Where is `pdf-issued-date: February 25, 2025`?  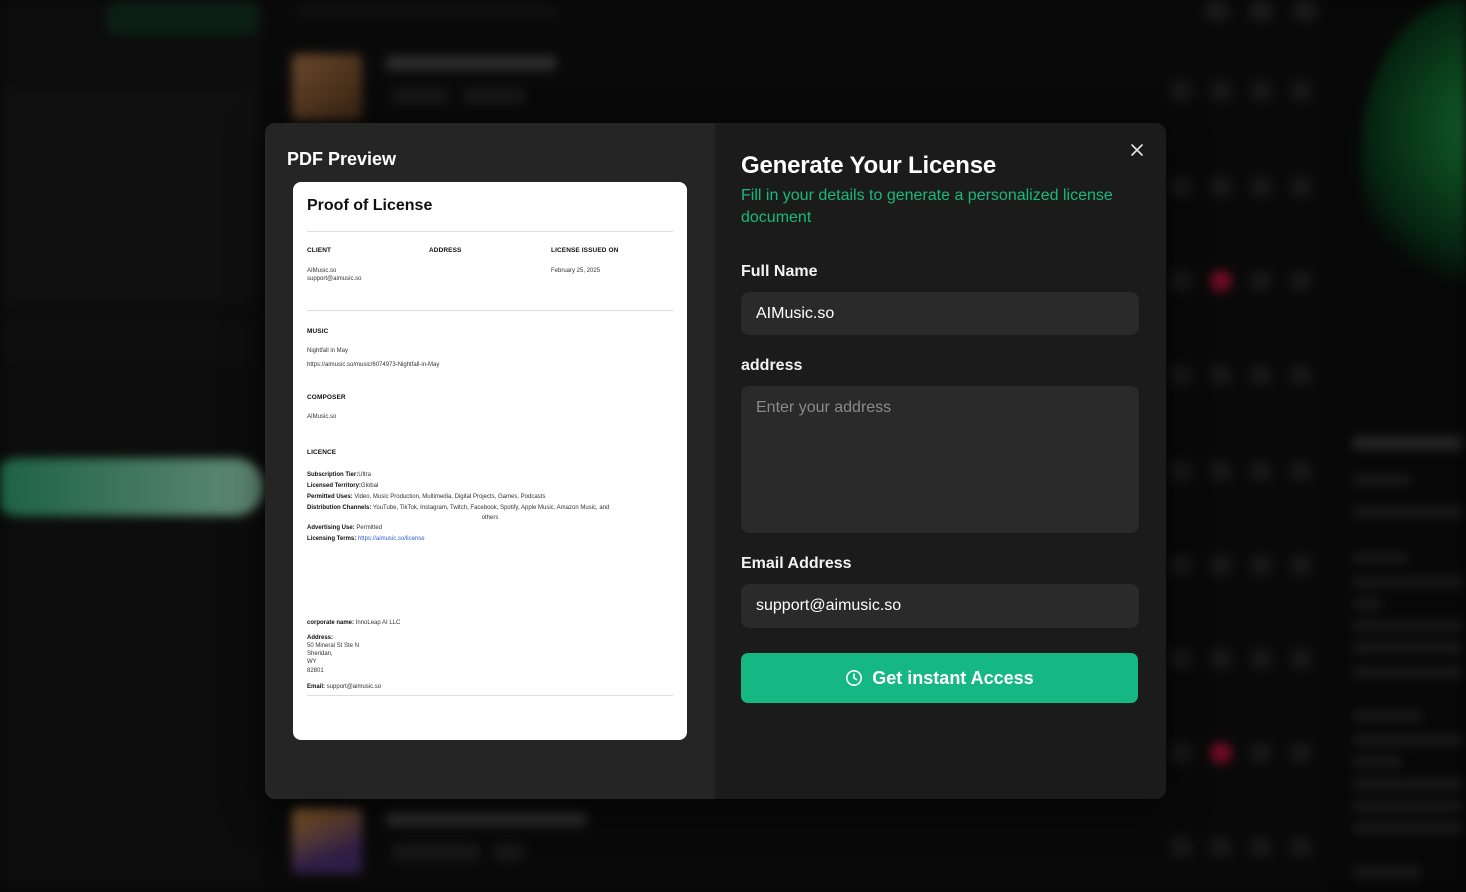
pdf-issued-date: February 25, 2025 is located at coordinates (576, 271).